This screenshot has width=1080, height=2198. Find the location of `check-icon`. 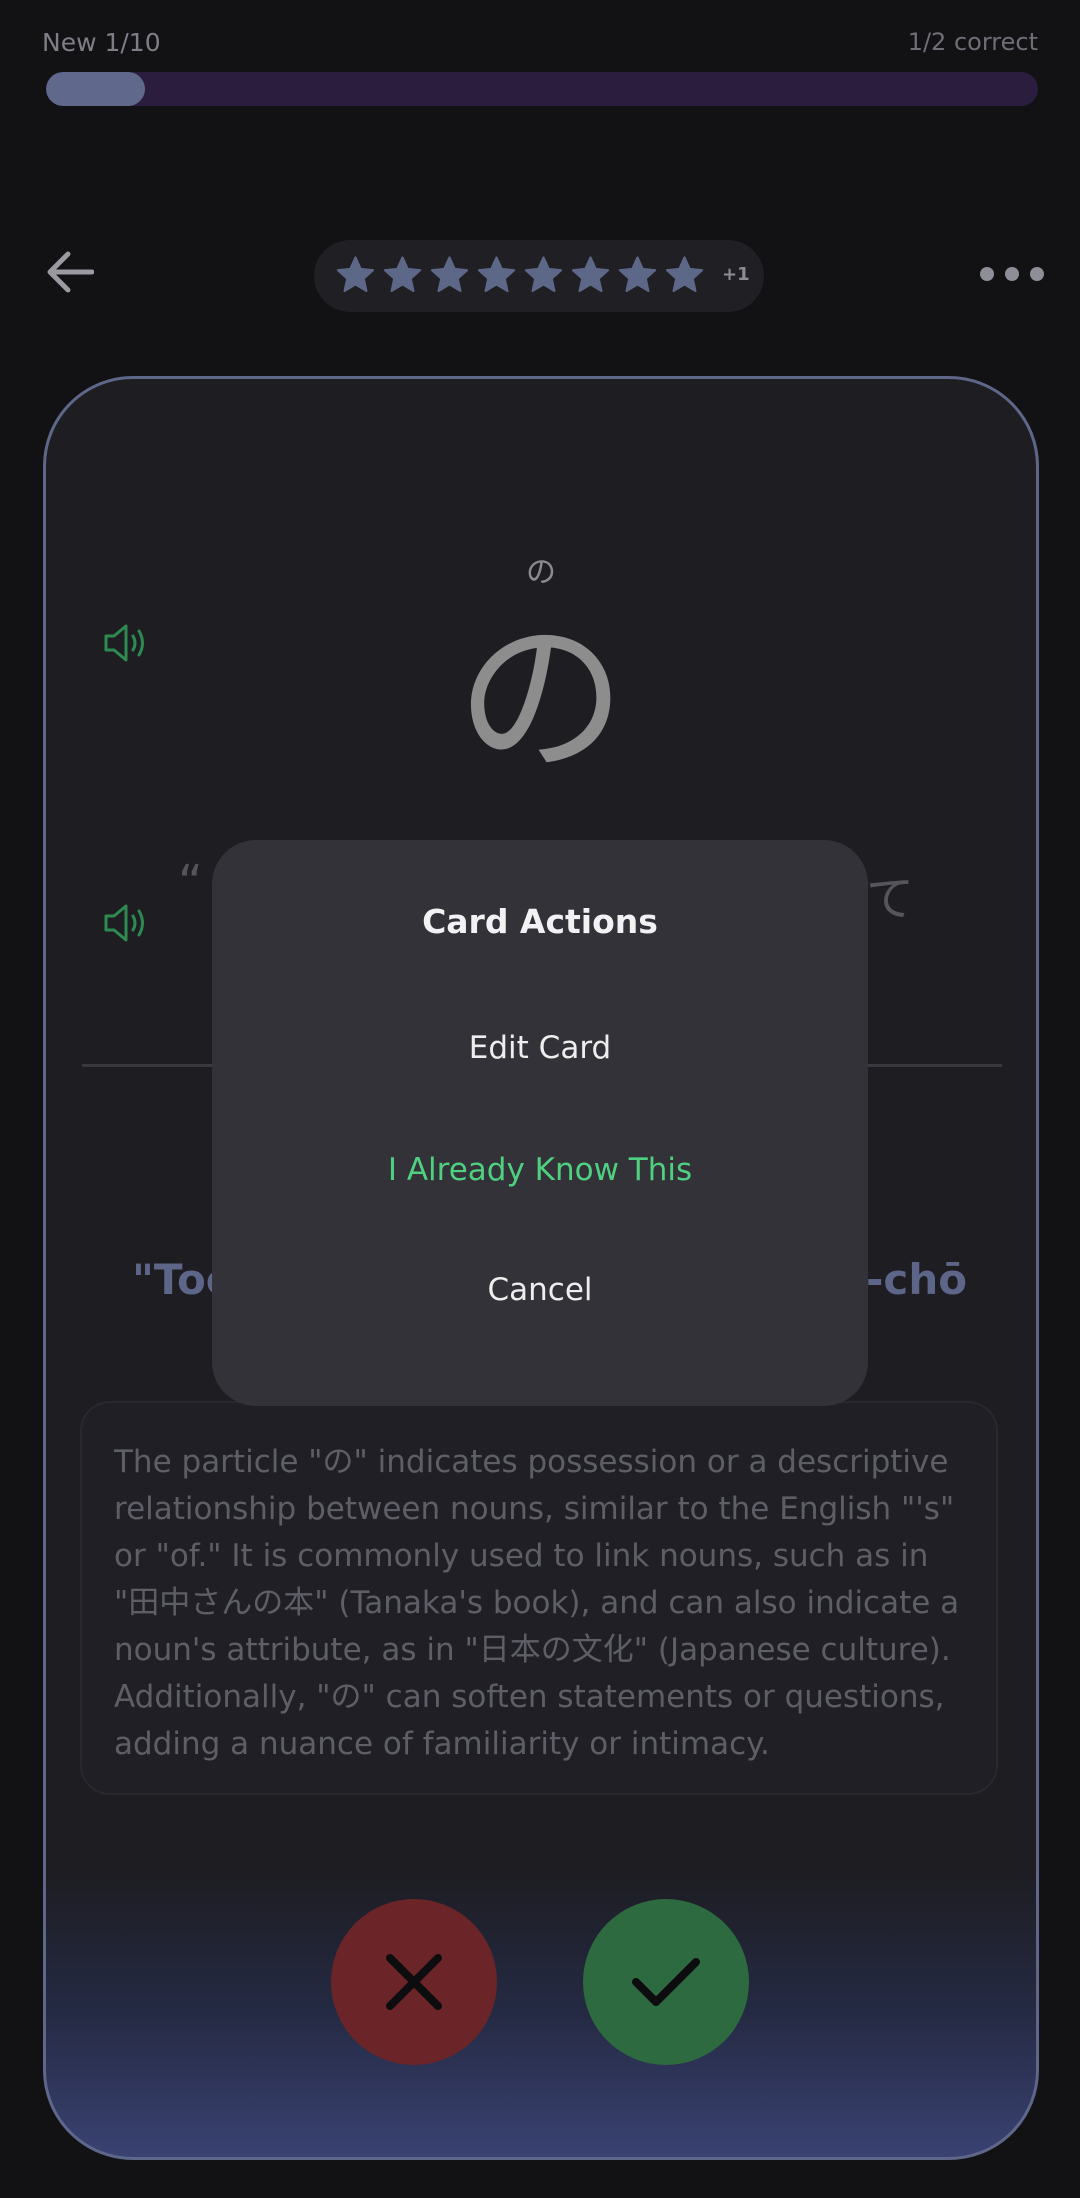

check-icon is located at coordinates (666, 1982).